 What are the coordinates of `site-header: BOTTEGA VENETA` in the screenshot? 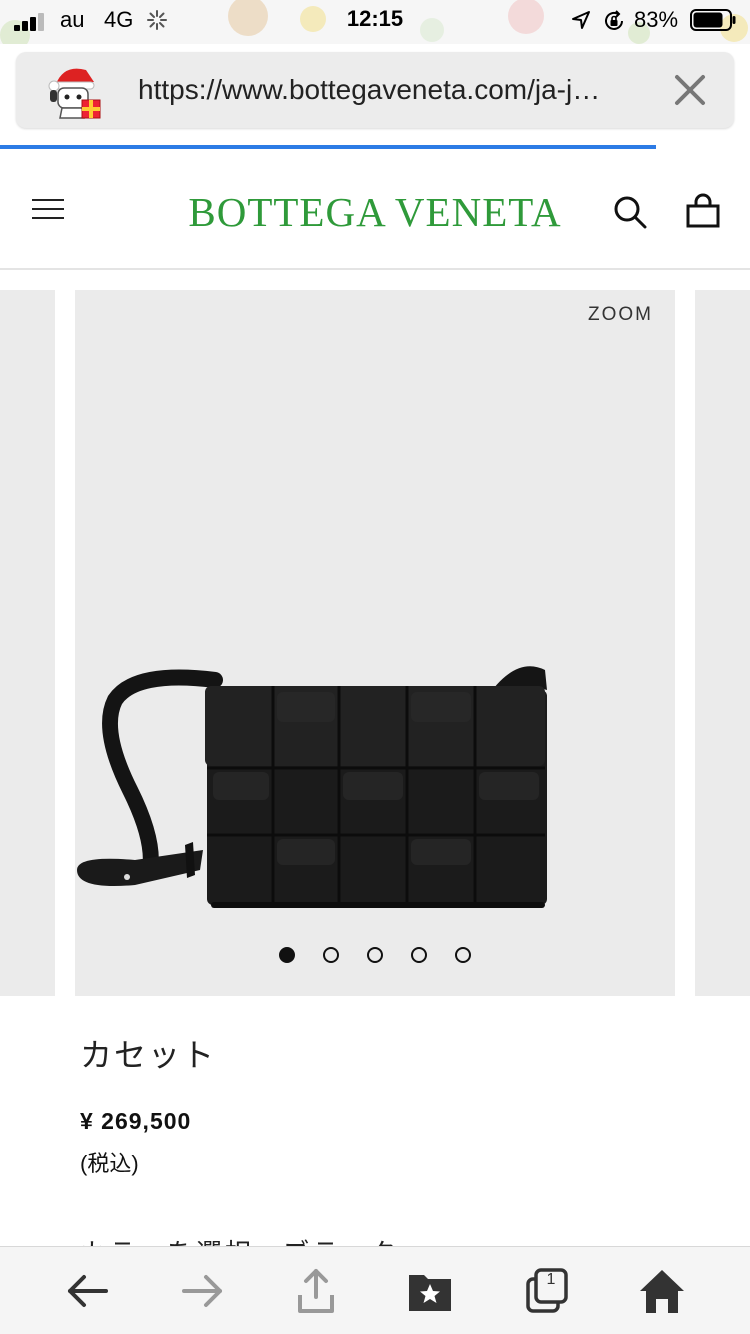 It's located at (375, 210).